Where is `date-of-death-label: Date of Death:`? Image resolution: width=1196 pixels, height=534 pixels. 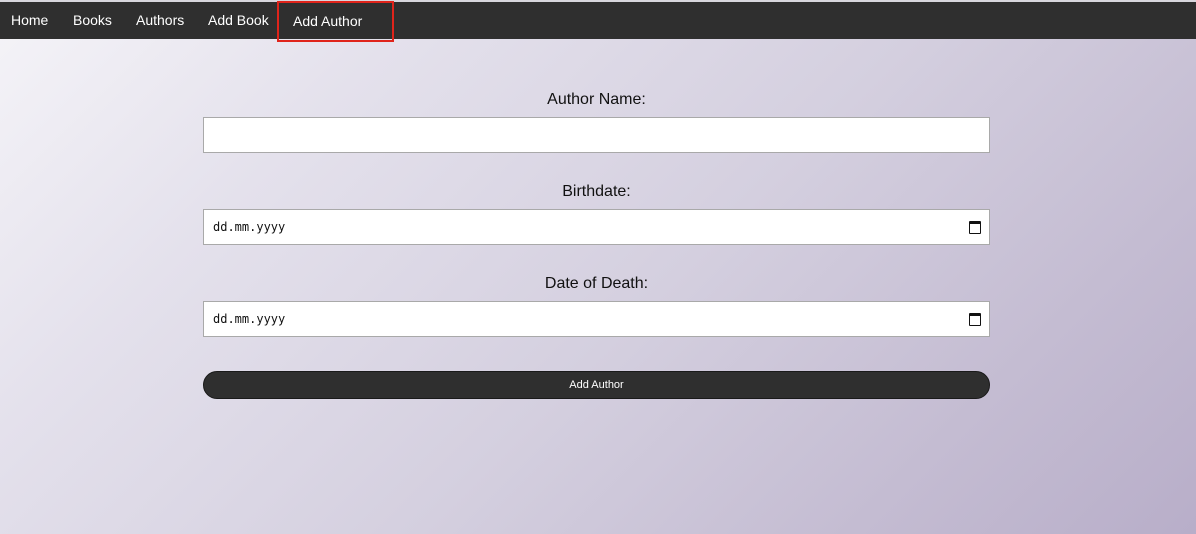 date-of-death-label: Date of Death: is located at coordinates (596, 283).